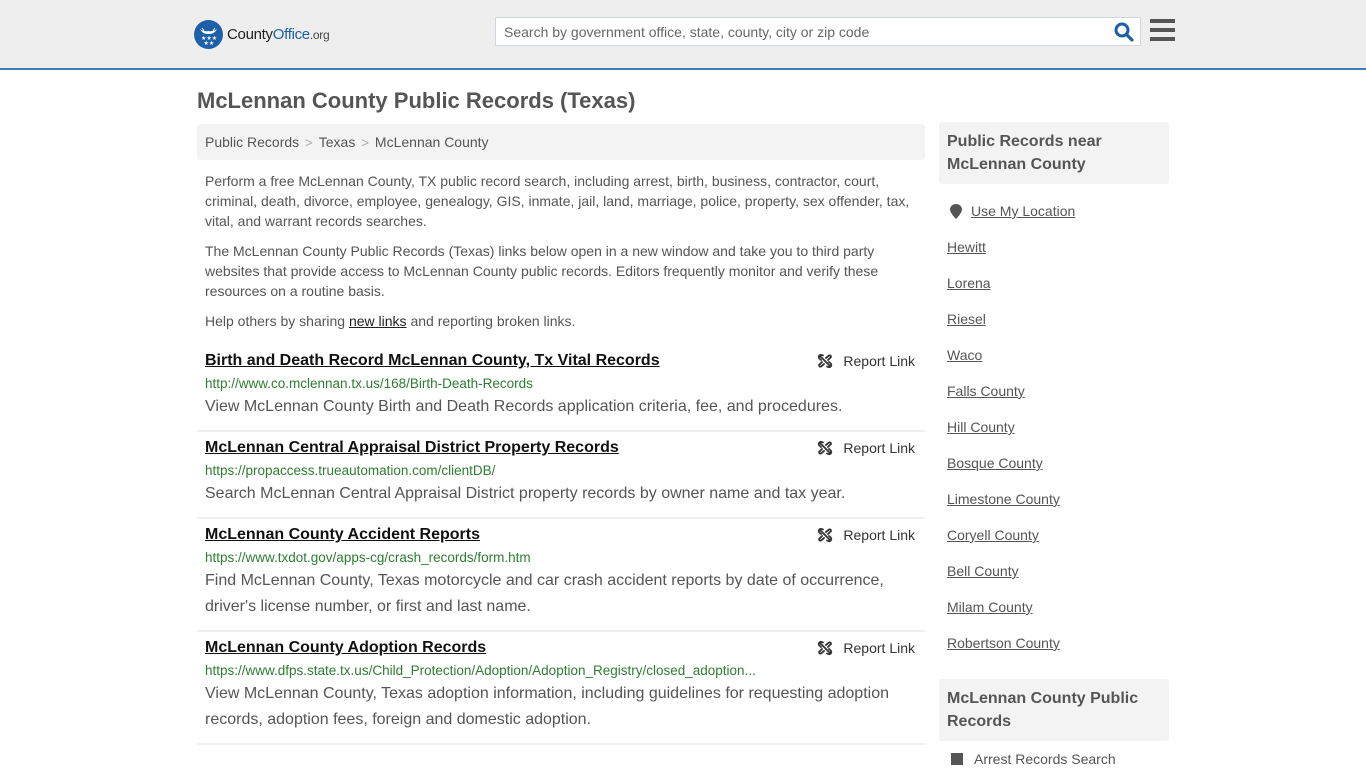  I want to click on use-my-location-link: Use My Location, so click(1023, 211).